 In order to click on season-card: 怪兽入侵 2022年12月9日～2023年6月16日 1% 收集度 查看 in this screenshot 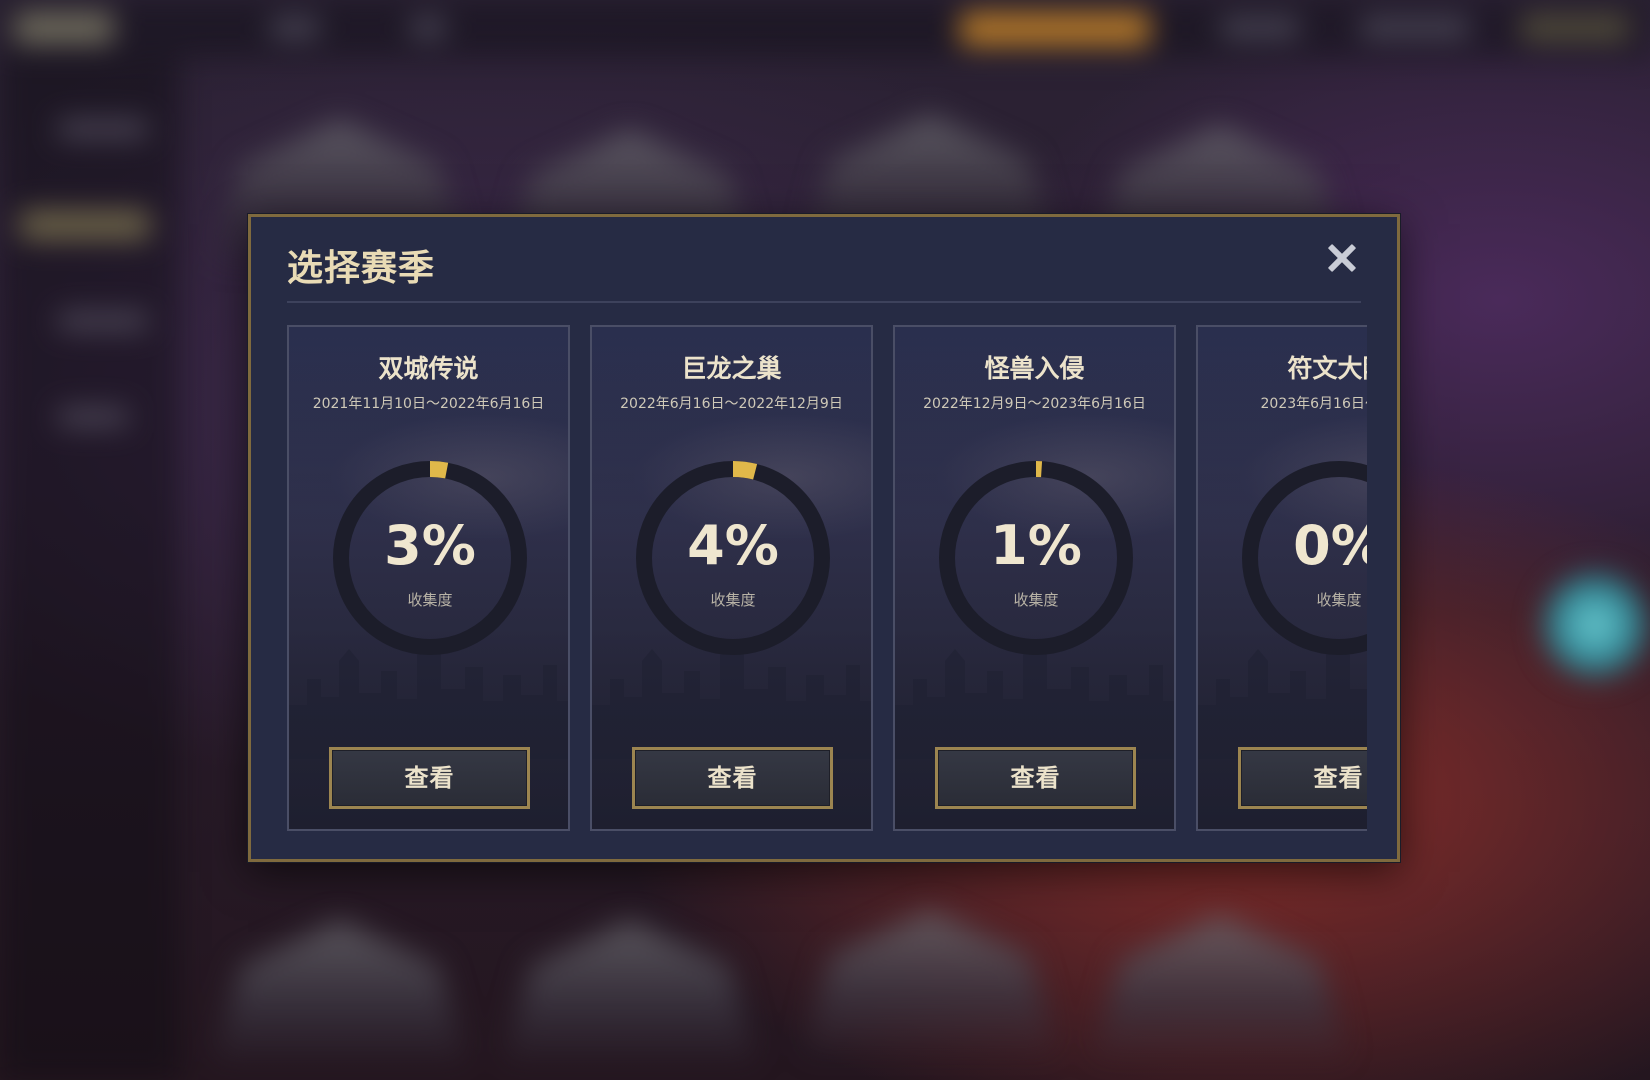, I will do `click(1034, 578)`.